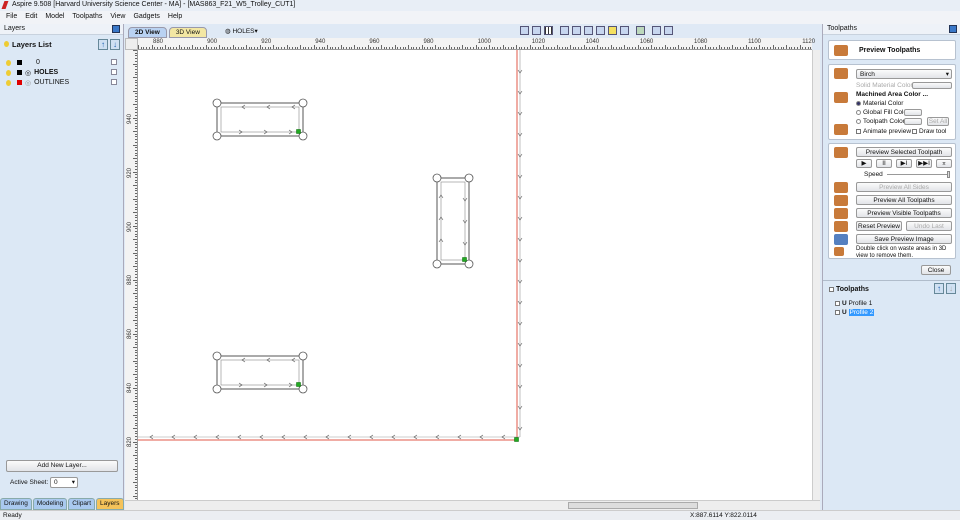  Describe the element at coordinates (932, 85) in the screenshot. I see `solid-material-color-picker` at that location.